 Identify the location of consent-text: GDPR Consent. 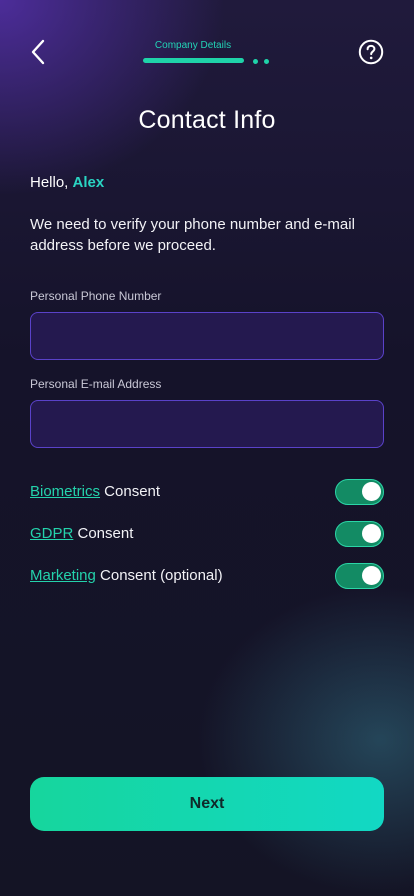
(81, 533).